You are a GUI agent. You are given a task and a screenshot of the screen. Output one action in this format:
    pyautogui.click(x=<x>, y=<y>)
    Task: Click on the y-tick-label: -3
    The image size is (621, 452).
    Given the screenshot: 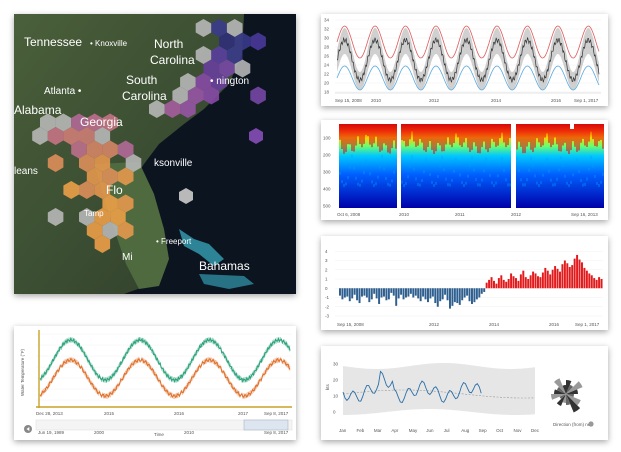 What is the action you would take?
    pyautogui.click(x=327, y=316)
    